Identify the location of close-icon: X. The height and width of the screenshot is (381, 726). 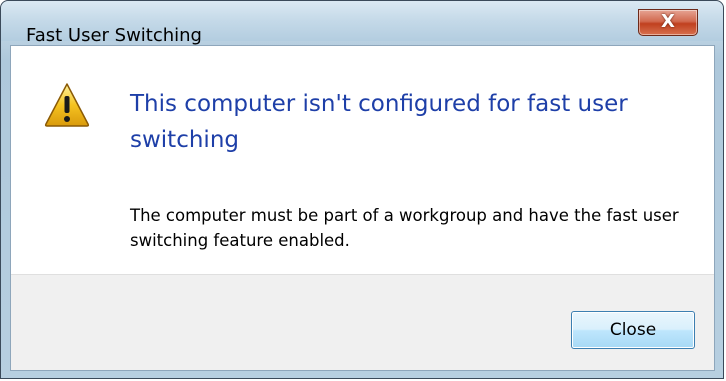
(668, 21).